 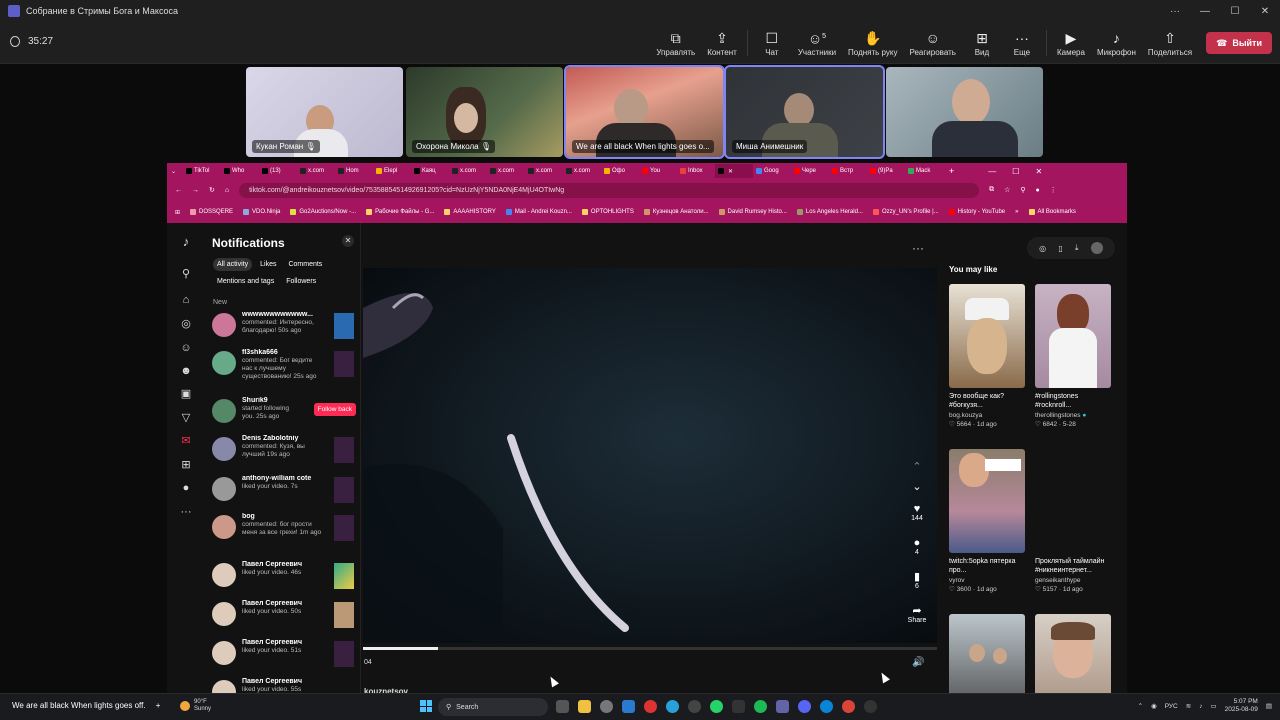 I want to click on more-button: ··· Еще, so click(x=1022, y=43).